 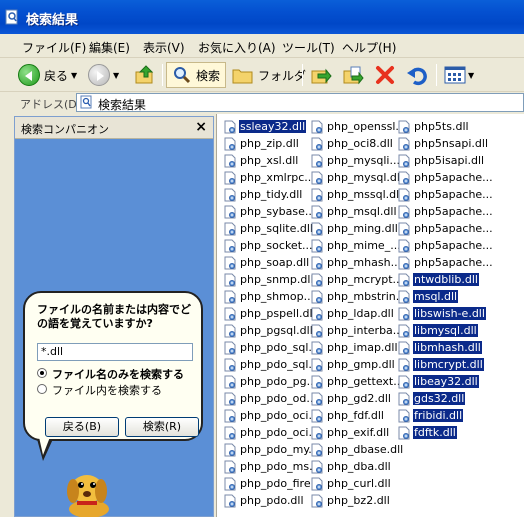 What do you see at coordinates (471, 75) in the screenshot?
I see `views-dropdown-icon: ▼` at bounding box center [471, 75].